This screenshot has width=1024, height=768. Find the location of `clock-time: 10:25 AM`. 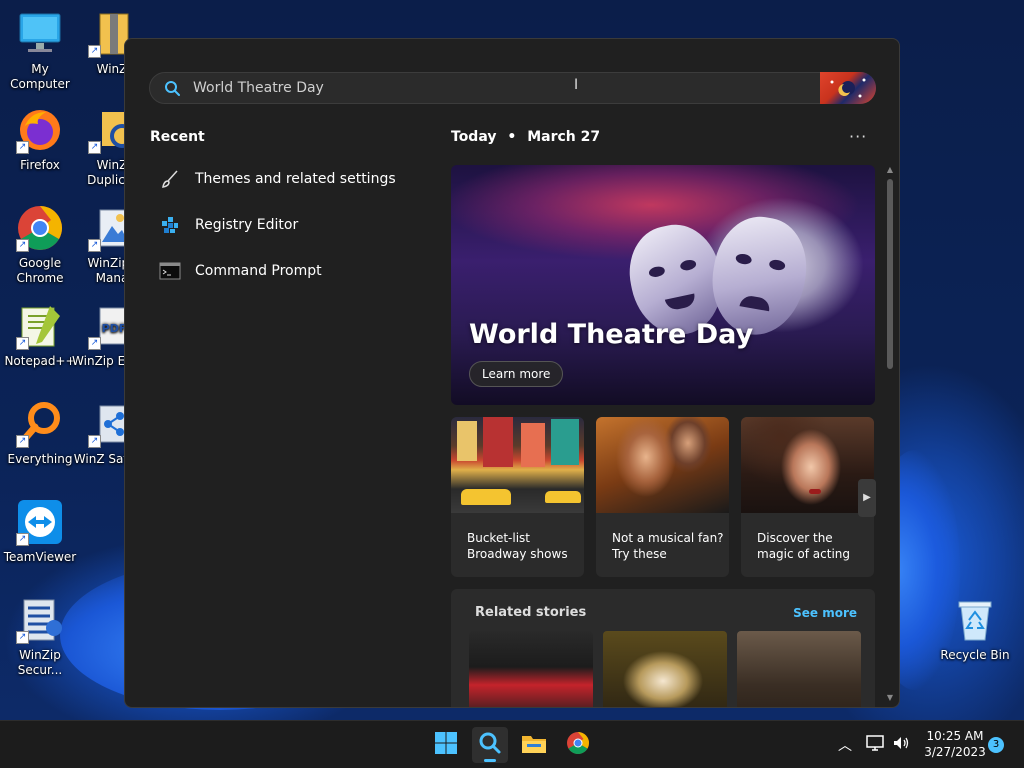

clock-time: 10:25 AM is located at coordinates (955, 736).